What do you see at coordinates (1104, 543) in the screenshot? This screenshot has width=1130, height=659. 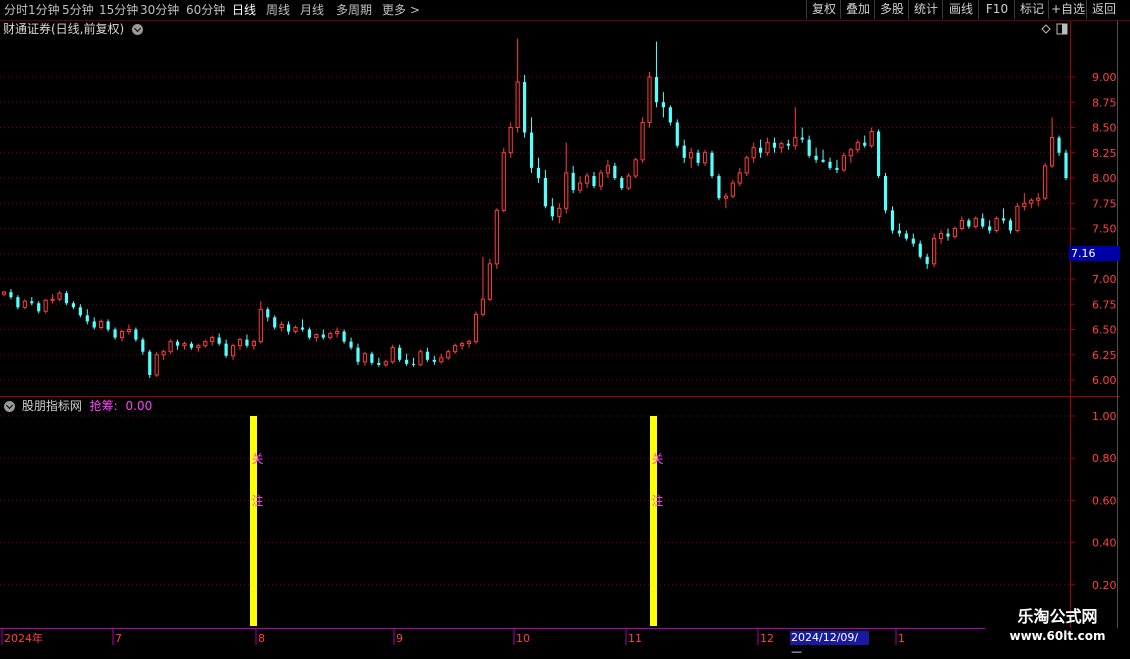 I see `indicator-tick-label: 0.40` at bounding box center [1104, 543].